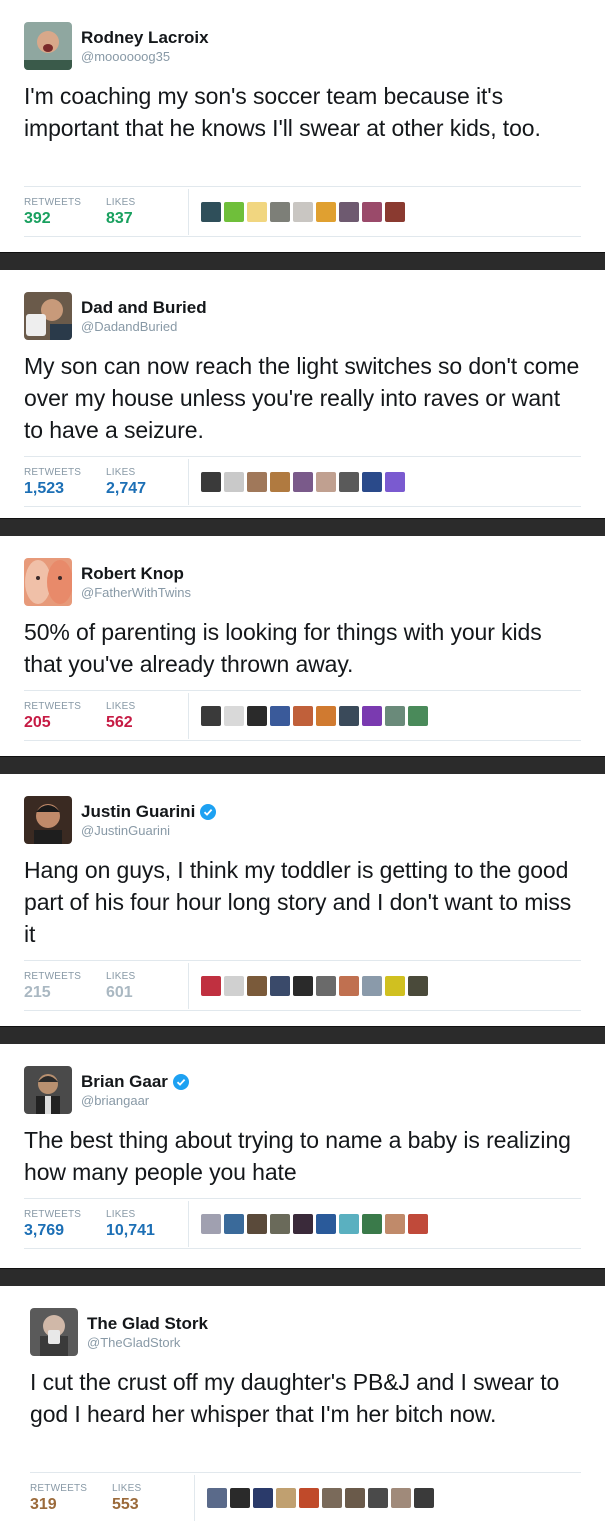 Image resolution: width=605 pixels, height=1540 pixels. What do you see at coordinates (147, 1343) in the screenshot?
I see `handle: @TheGladStork` at bounding box center [147, 1343].